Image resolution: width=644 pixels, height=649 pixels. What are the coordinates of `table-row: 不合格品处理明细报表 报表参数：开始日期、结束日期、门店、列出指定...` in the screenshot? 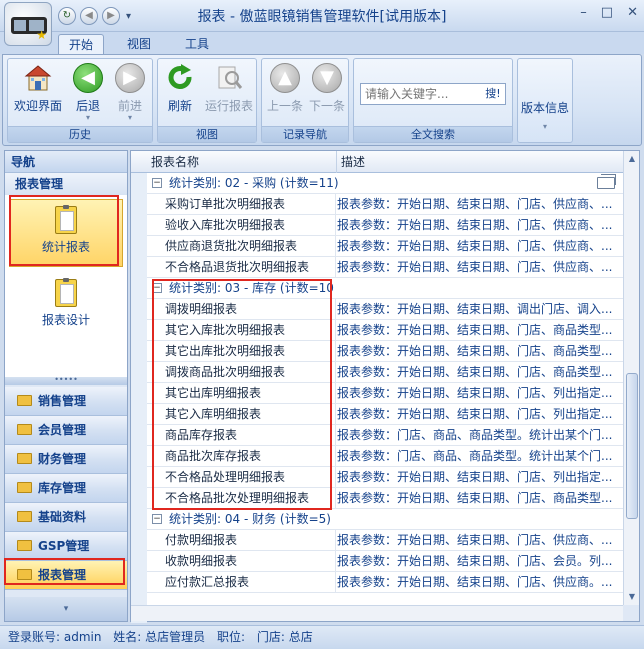 It's located at (385, 477).